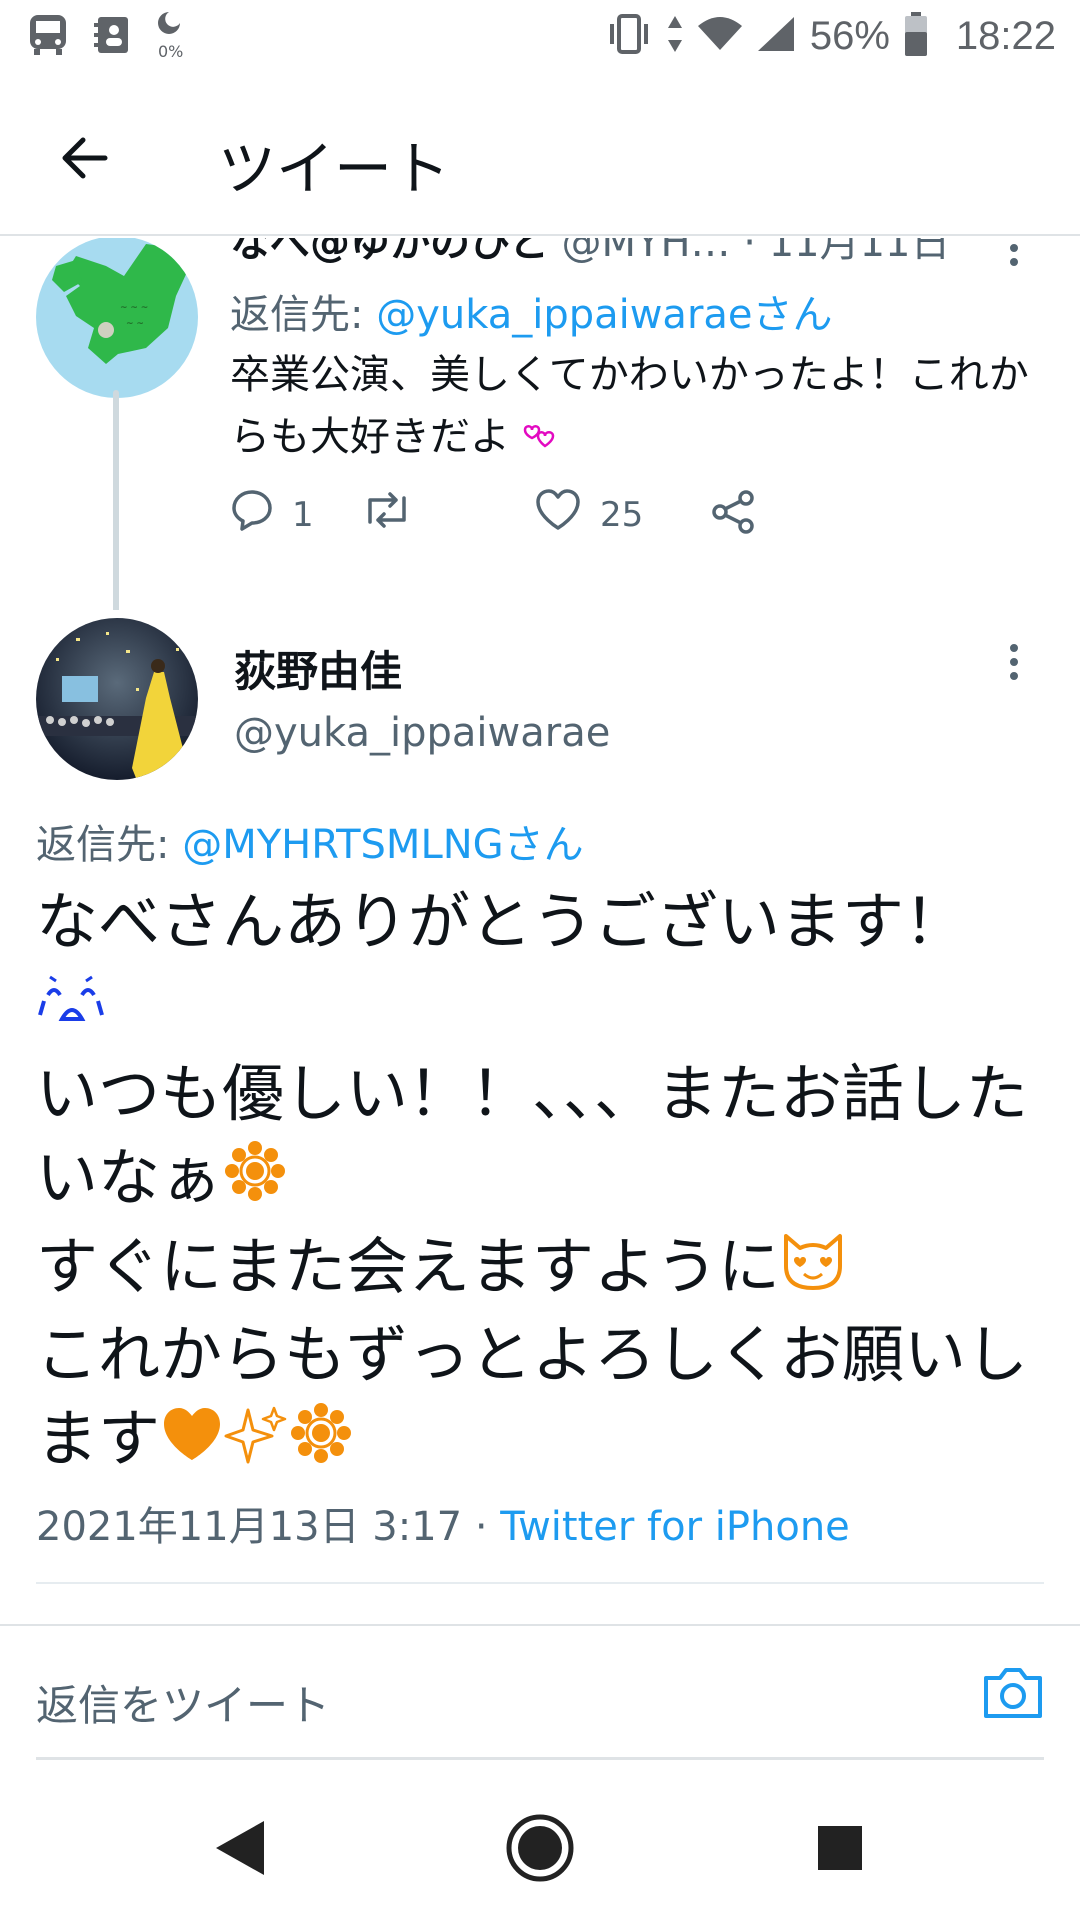 The width and height of the screenshot is (1080, 1920). Describe the element at coordinates (540, 156) in the screenshot. I see `app-bar: ツイート` at that location.